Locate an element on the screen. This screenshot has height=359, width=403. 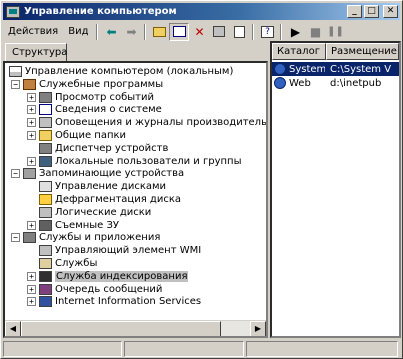
menu-action: Действия is located at coordinates (33, 31).